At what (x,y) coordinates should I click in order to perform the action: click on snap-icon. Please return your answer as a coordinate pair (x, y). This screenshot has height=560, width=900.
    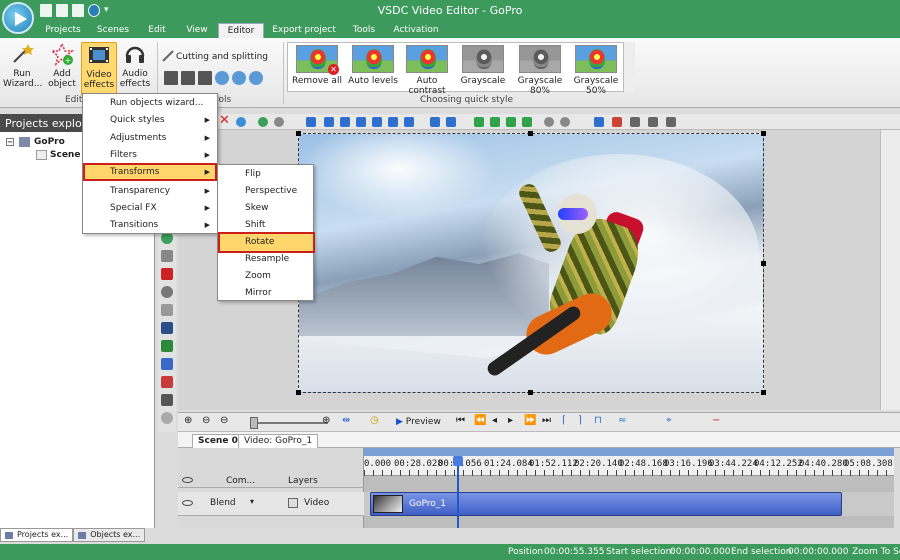
    Looking at the image, I should click on (617, 122).